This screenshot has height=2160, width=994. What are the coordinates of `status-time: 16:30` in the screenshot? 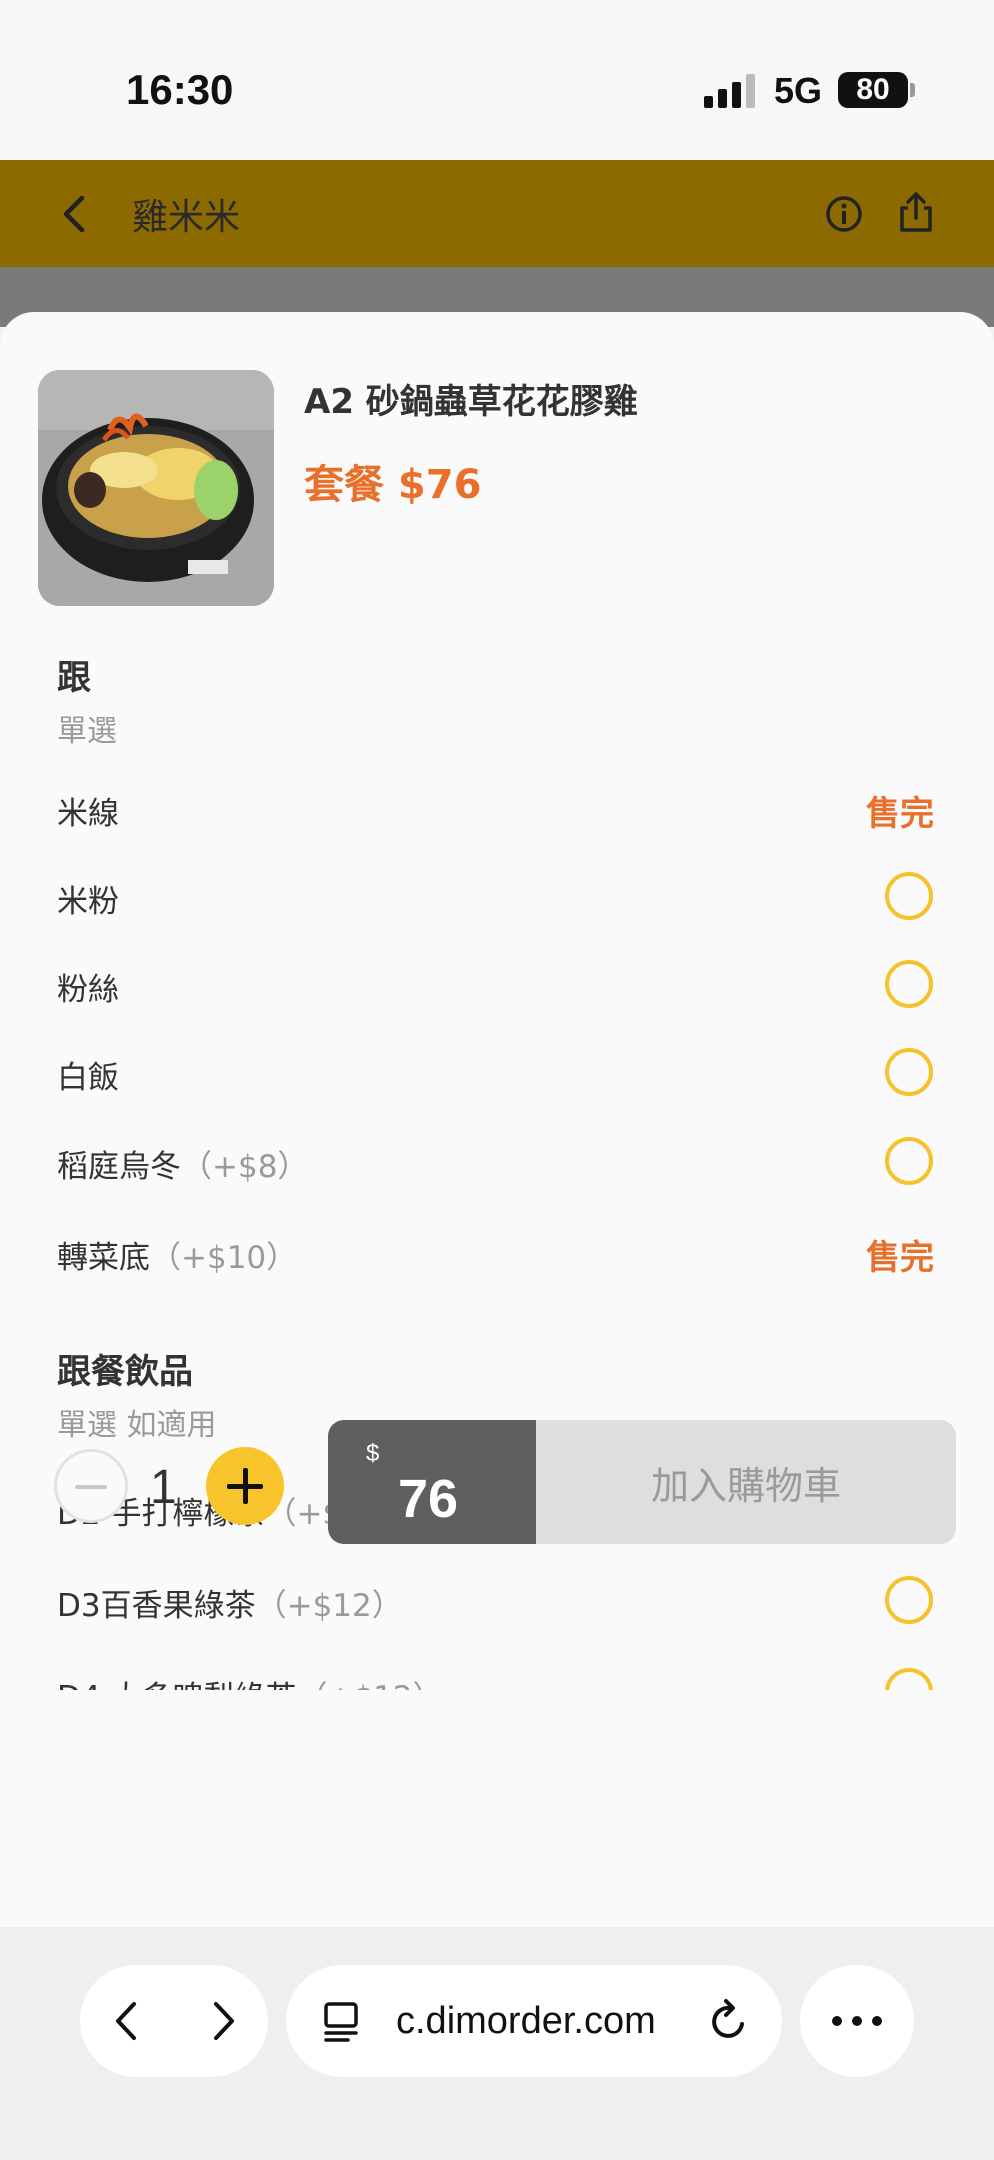 It's located at (180, 89).